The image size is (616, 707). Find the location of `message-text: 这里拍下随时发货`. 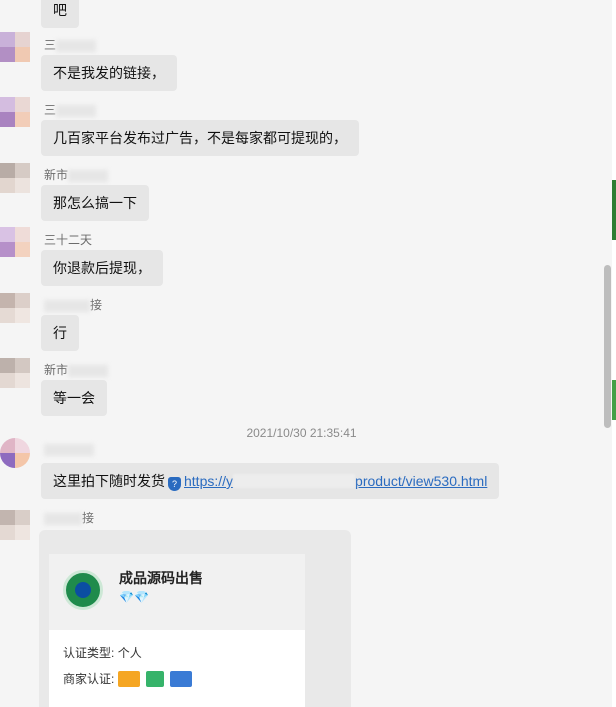

message-text: 这里拍下随时发货 is located at coordinates (109, 481).